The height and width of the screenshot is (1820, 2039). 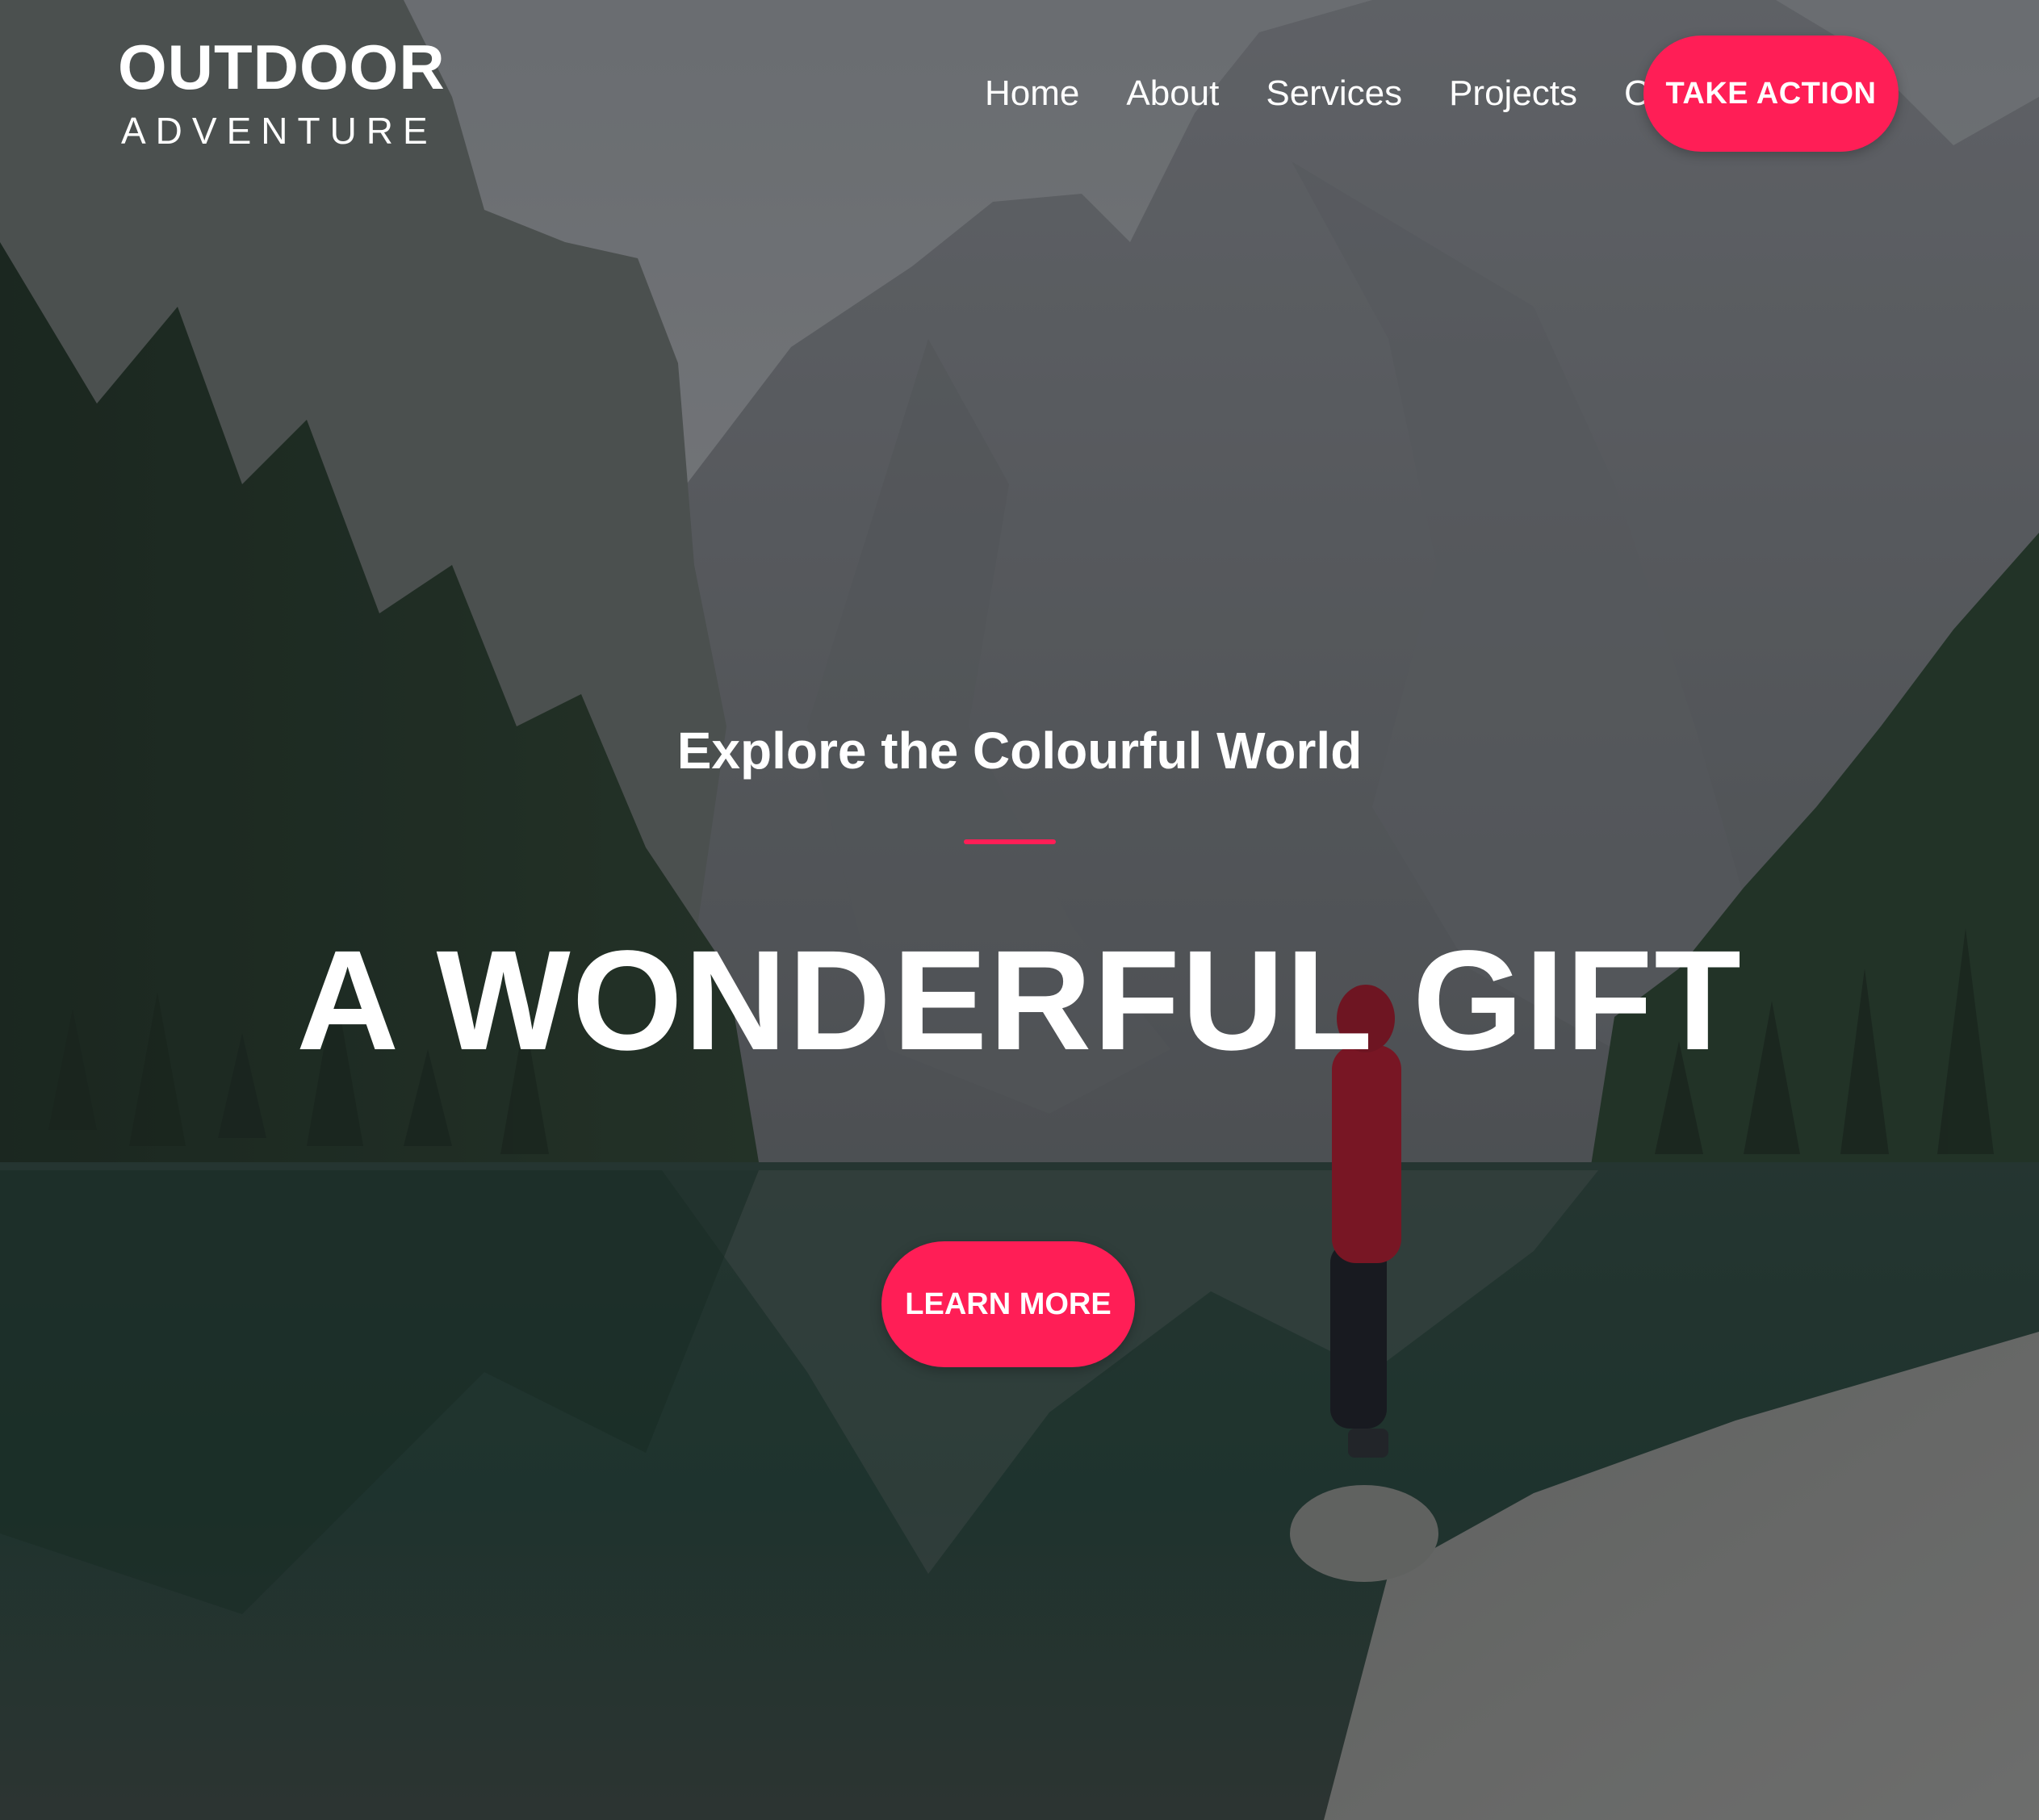 What do you see at coordinates (1010, 841) in the screenshot?
I see `hero-divider` at bounding box center [1010, 841].